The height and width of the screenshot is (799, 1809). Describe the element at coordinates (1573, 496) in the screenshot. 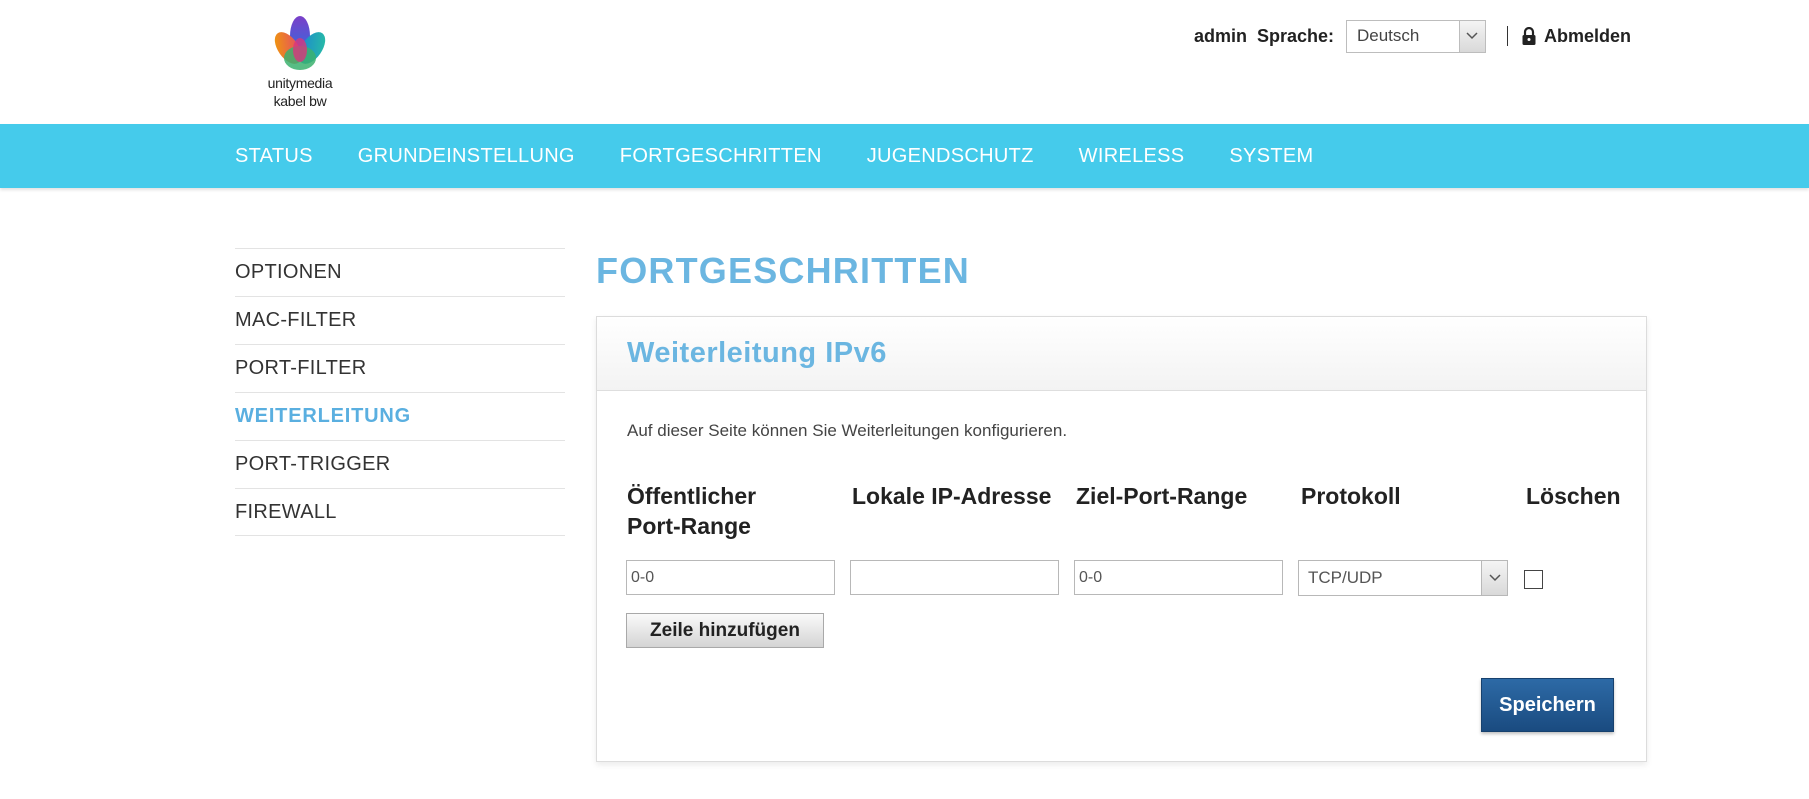

I see `column-header-delete: Löschen` at that location.